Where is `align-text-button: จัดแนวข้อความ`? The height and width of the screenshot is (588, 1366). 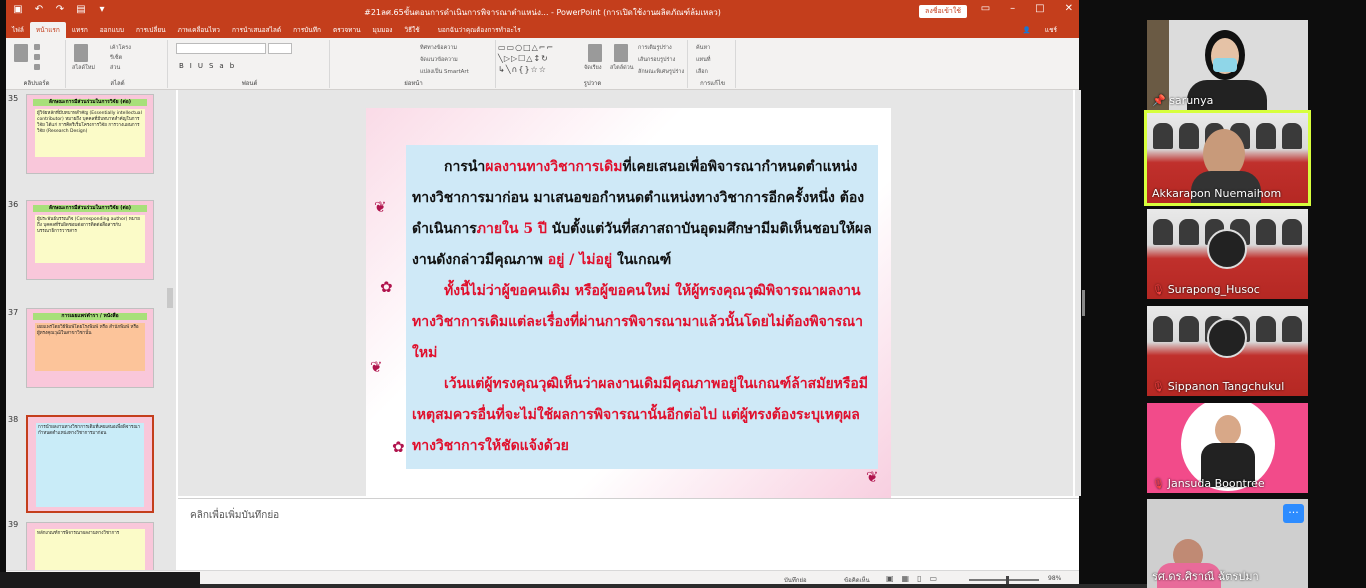
align-text-button: จัดแนวข้อความ is located at coordinates (439, 60).